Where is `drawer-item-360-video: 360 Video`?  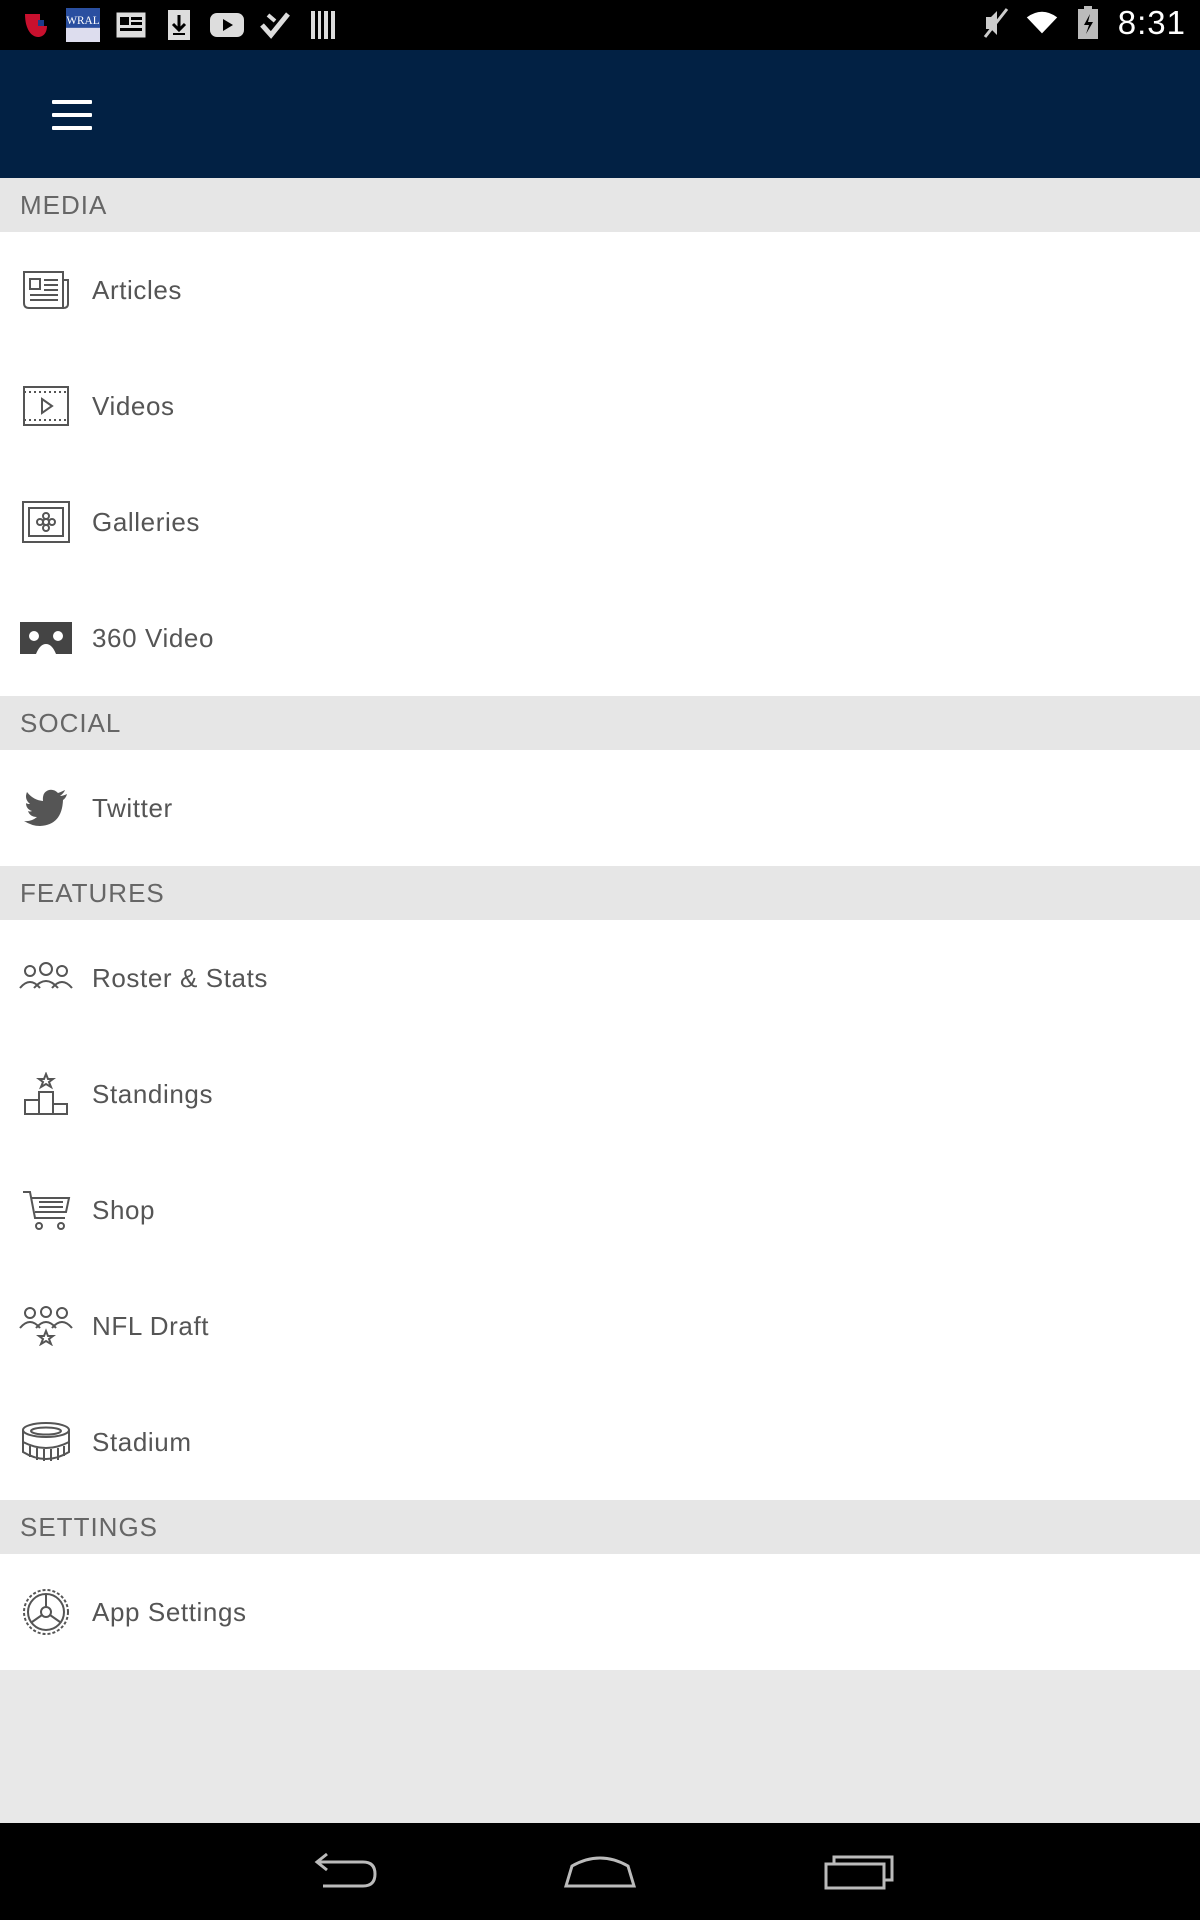 drawer-item-360-video: 360 Video is located at coordinates (600, 638).